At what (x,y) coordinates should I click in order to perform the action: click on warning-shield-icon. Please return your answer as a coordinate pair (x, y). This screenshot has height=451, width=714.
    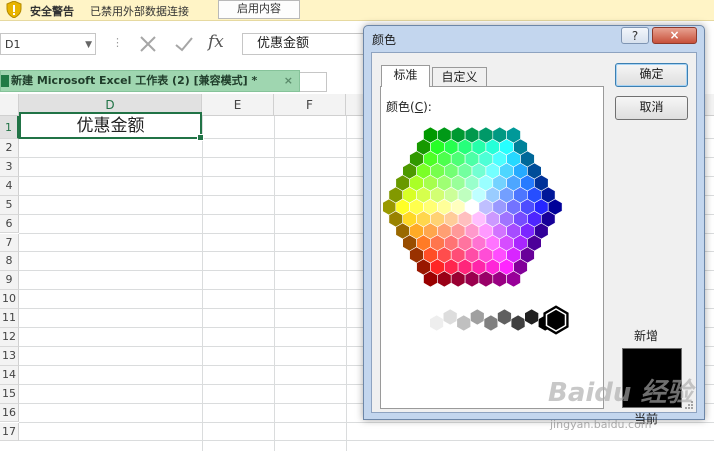
    Looking at the image, I should click on (14, 9).